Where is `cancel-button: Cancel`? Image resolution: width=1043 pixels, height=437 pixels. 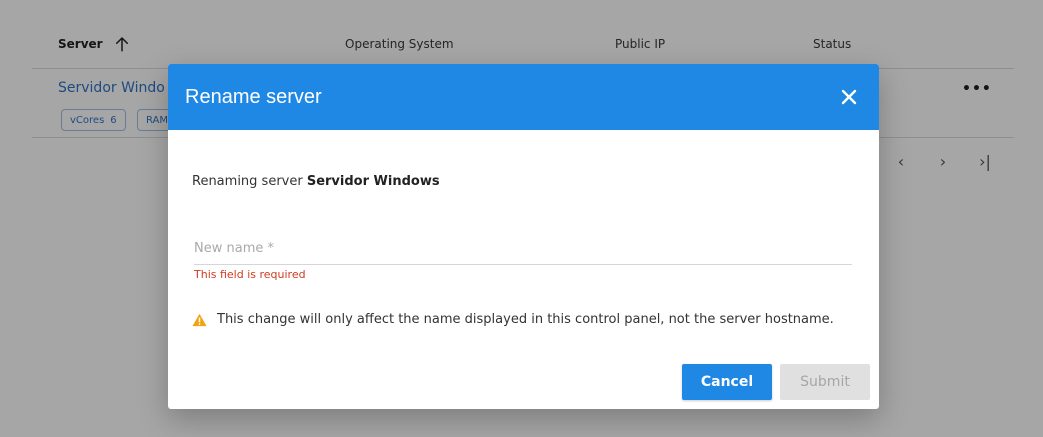 cancel-button: Cancel is located at coordinates (727, 382).